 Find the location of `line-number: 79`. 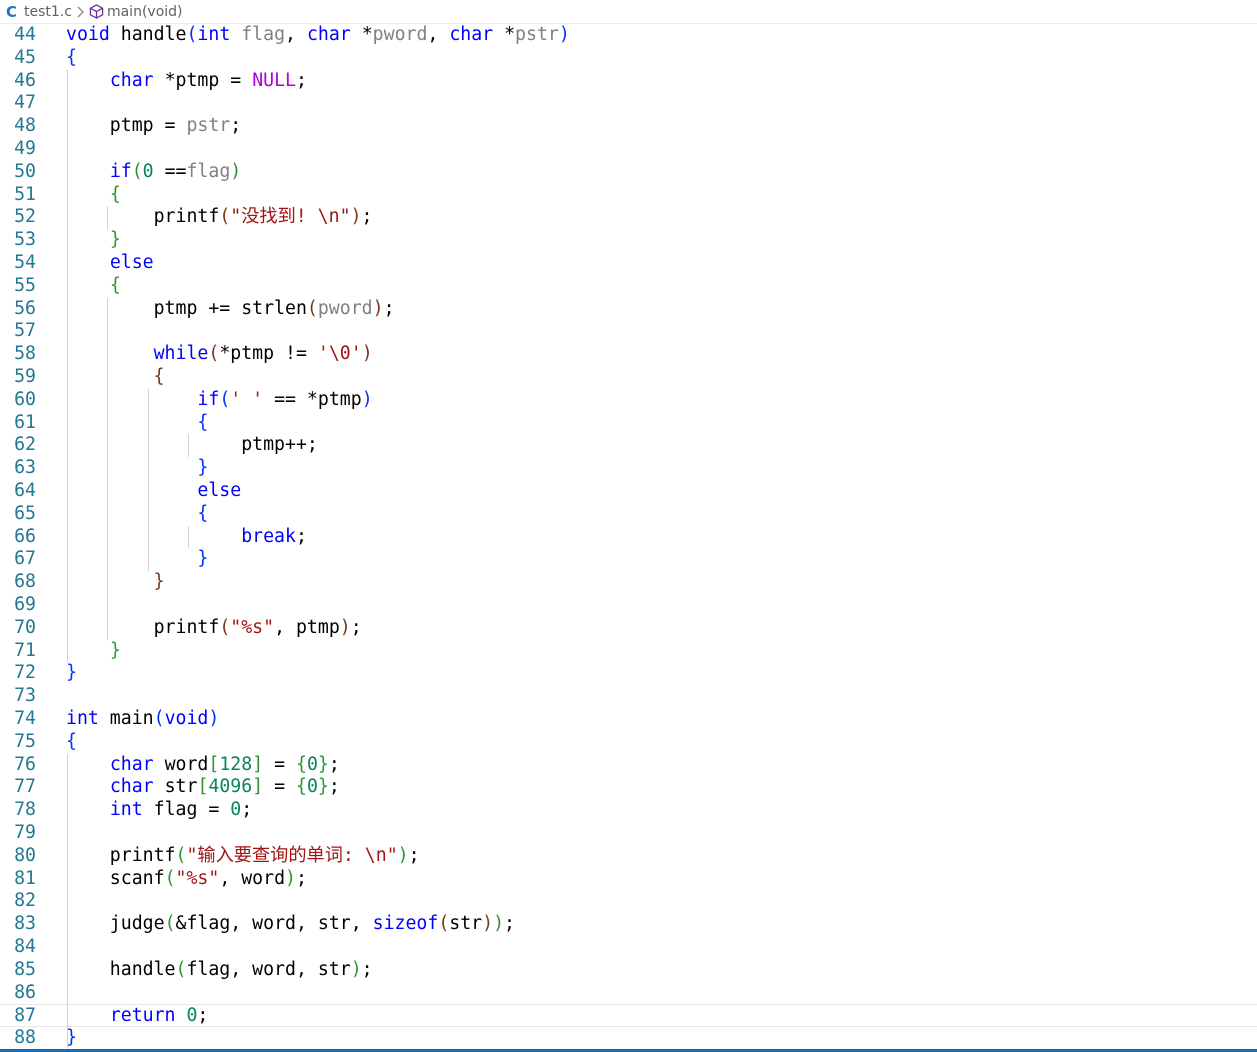

line-number: 79 is located at coordinates (25, 832).